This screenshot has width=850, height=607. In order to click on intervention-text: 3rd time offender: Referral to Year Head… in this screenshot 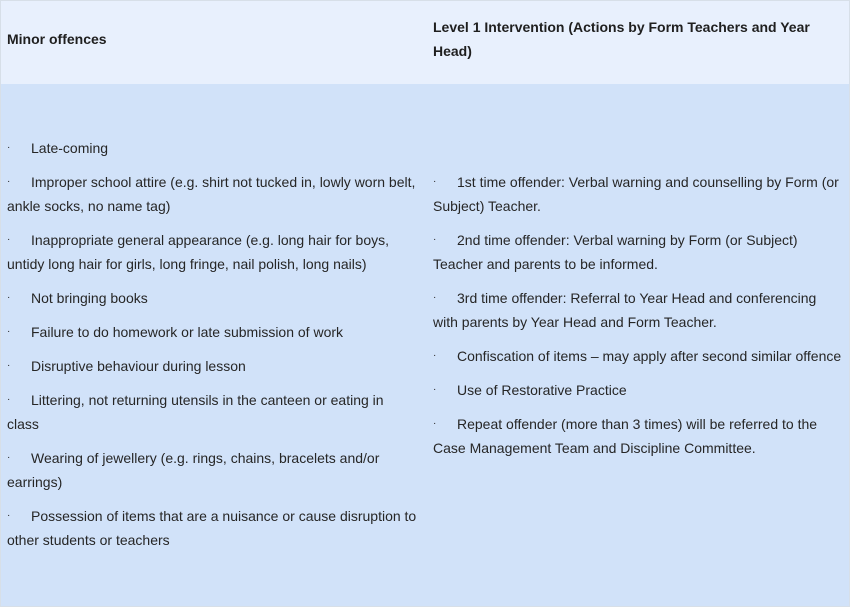, I will do `click(625, 310)`.